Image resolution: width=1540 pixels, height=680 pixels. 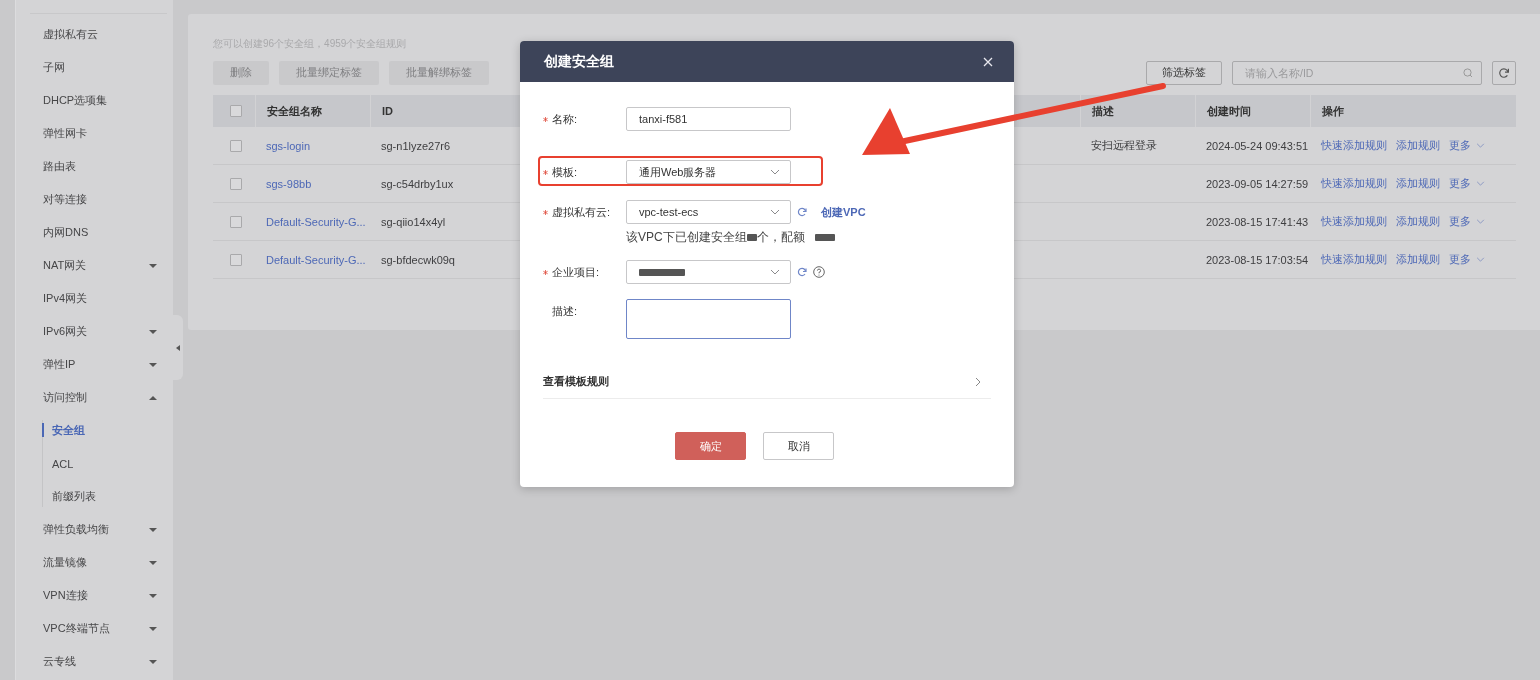 What do you see at coordinates (767, 382) in the screenshot?
I see `template-rules-row: 查看模板规则` at bounding box center [767, 382].